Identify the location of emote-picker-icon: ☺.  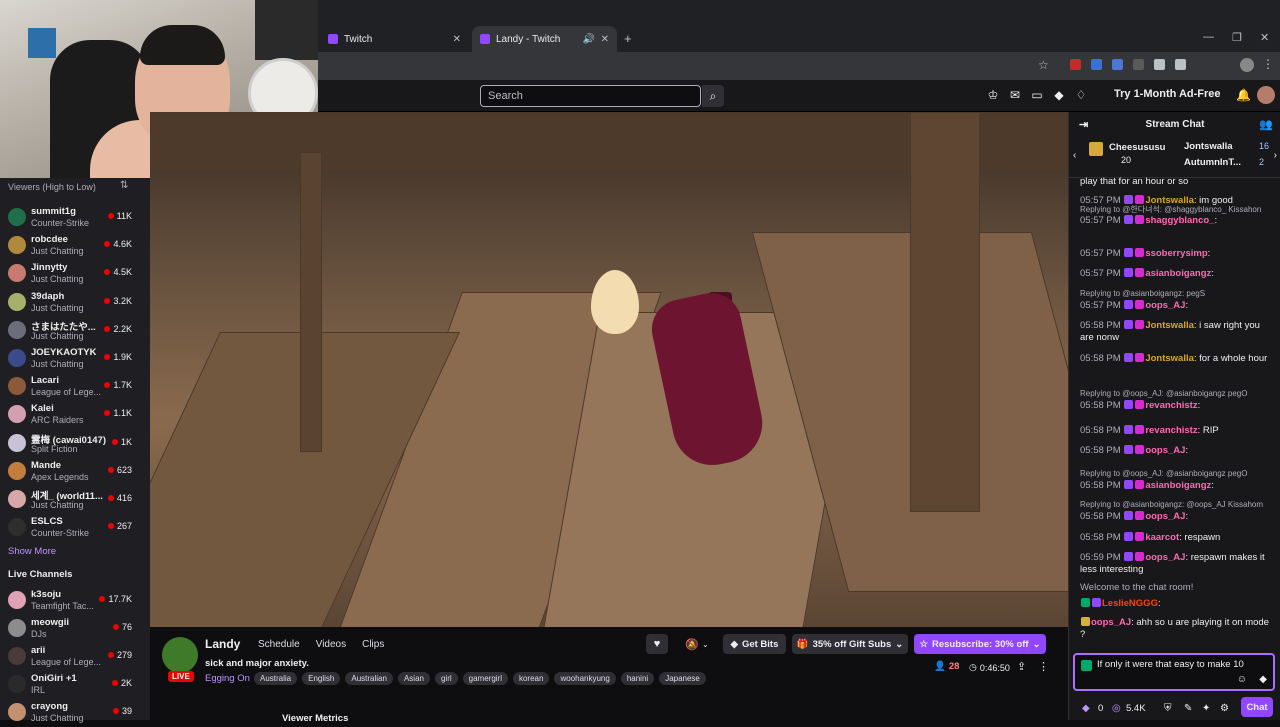
(1242, 680).